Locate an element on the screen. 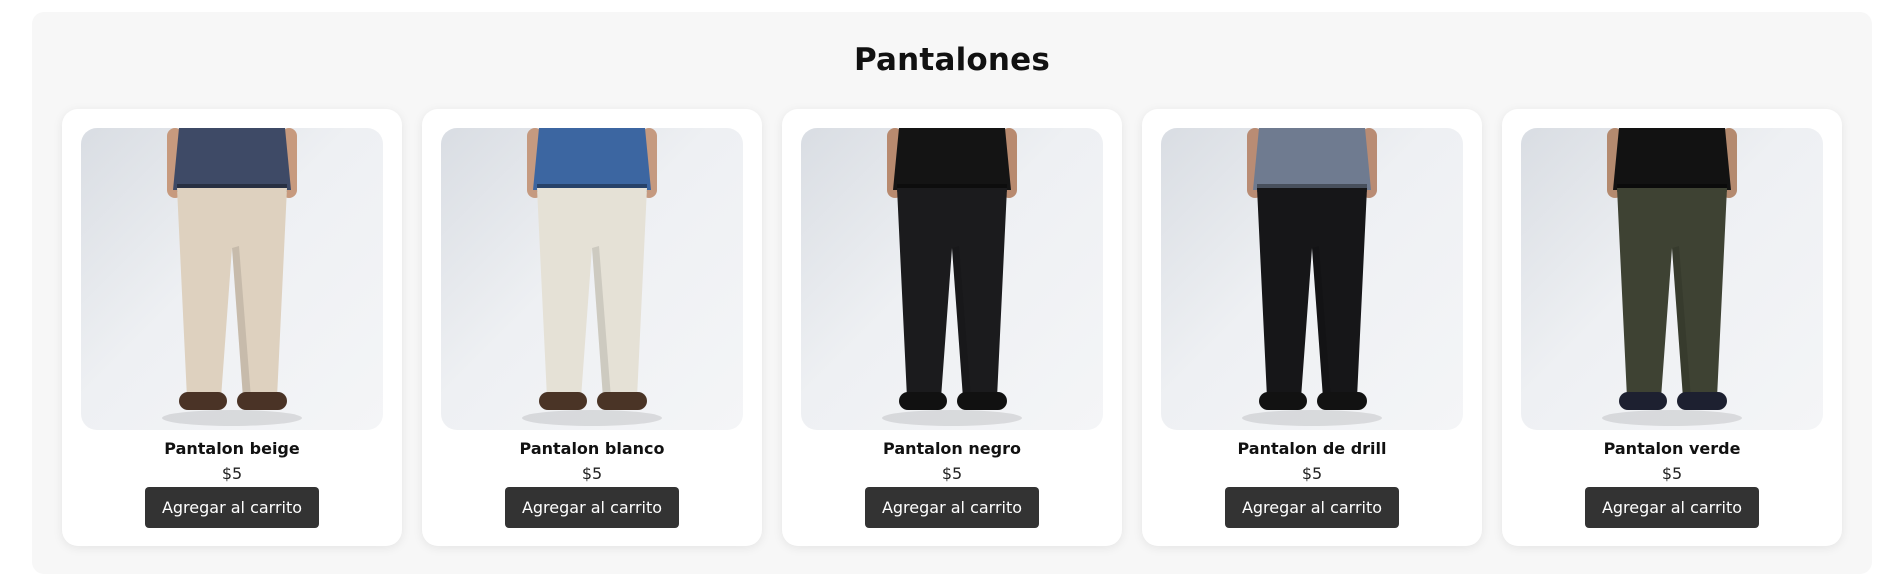 The image size is (1891, 579). product-card: Pantalon de drill $5 Agregar al carrito is located at coordinates (1312, 327).